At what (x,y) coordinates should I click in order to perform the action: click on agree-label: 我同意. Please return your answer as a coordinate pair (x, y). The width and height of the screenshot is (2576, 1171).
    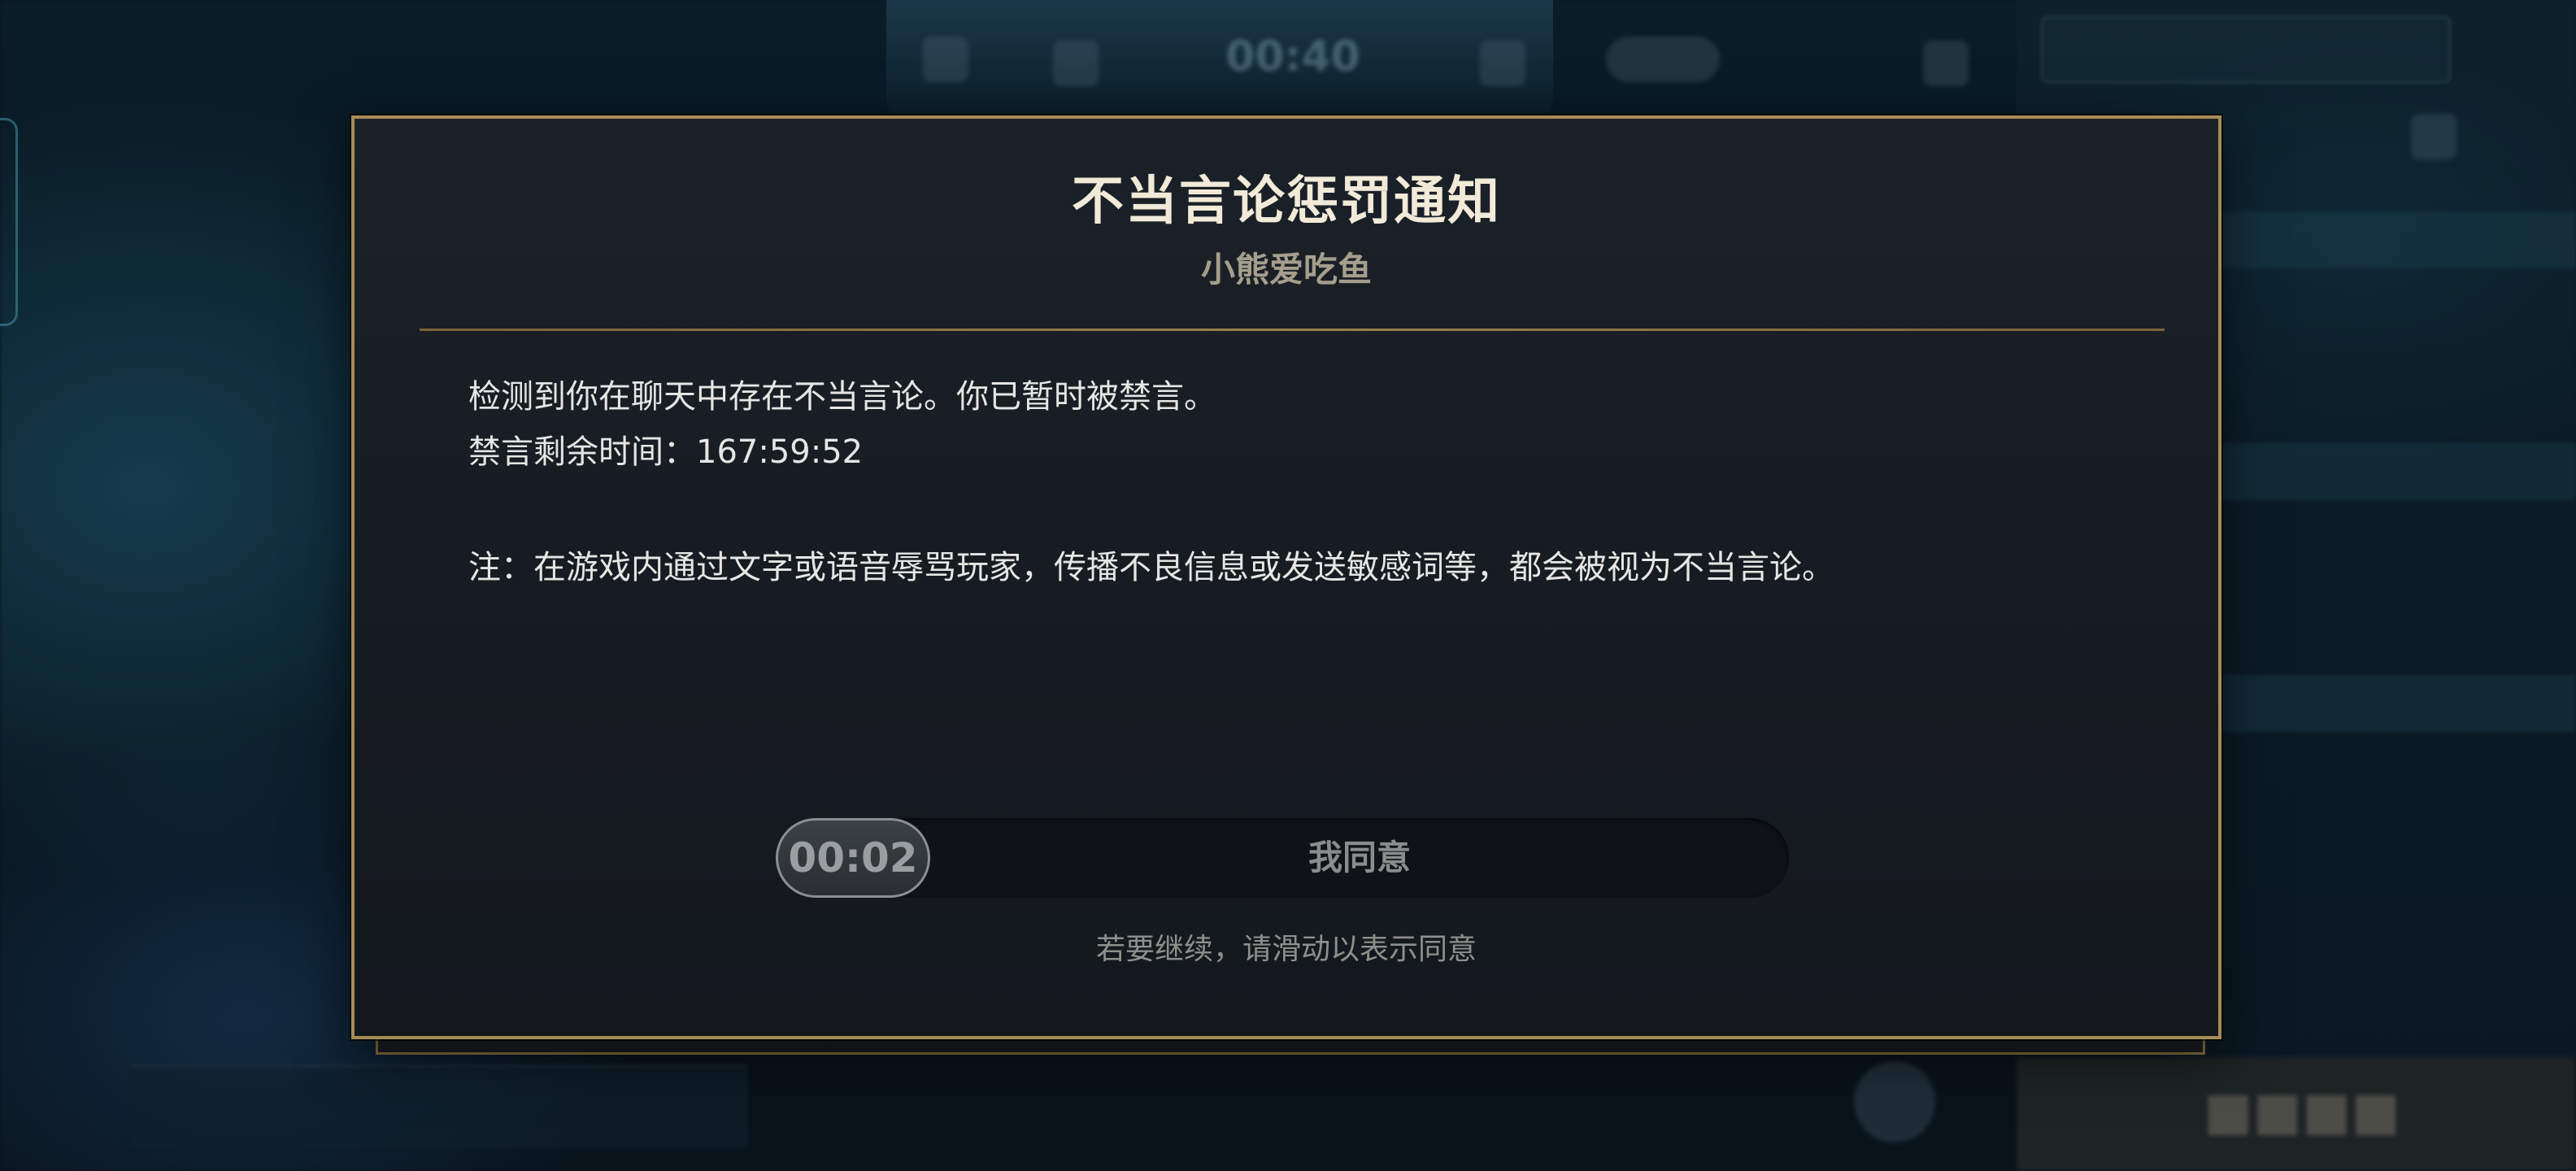
    Looking at the image, I should click on (1360, 858).